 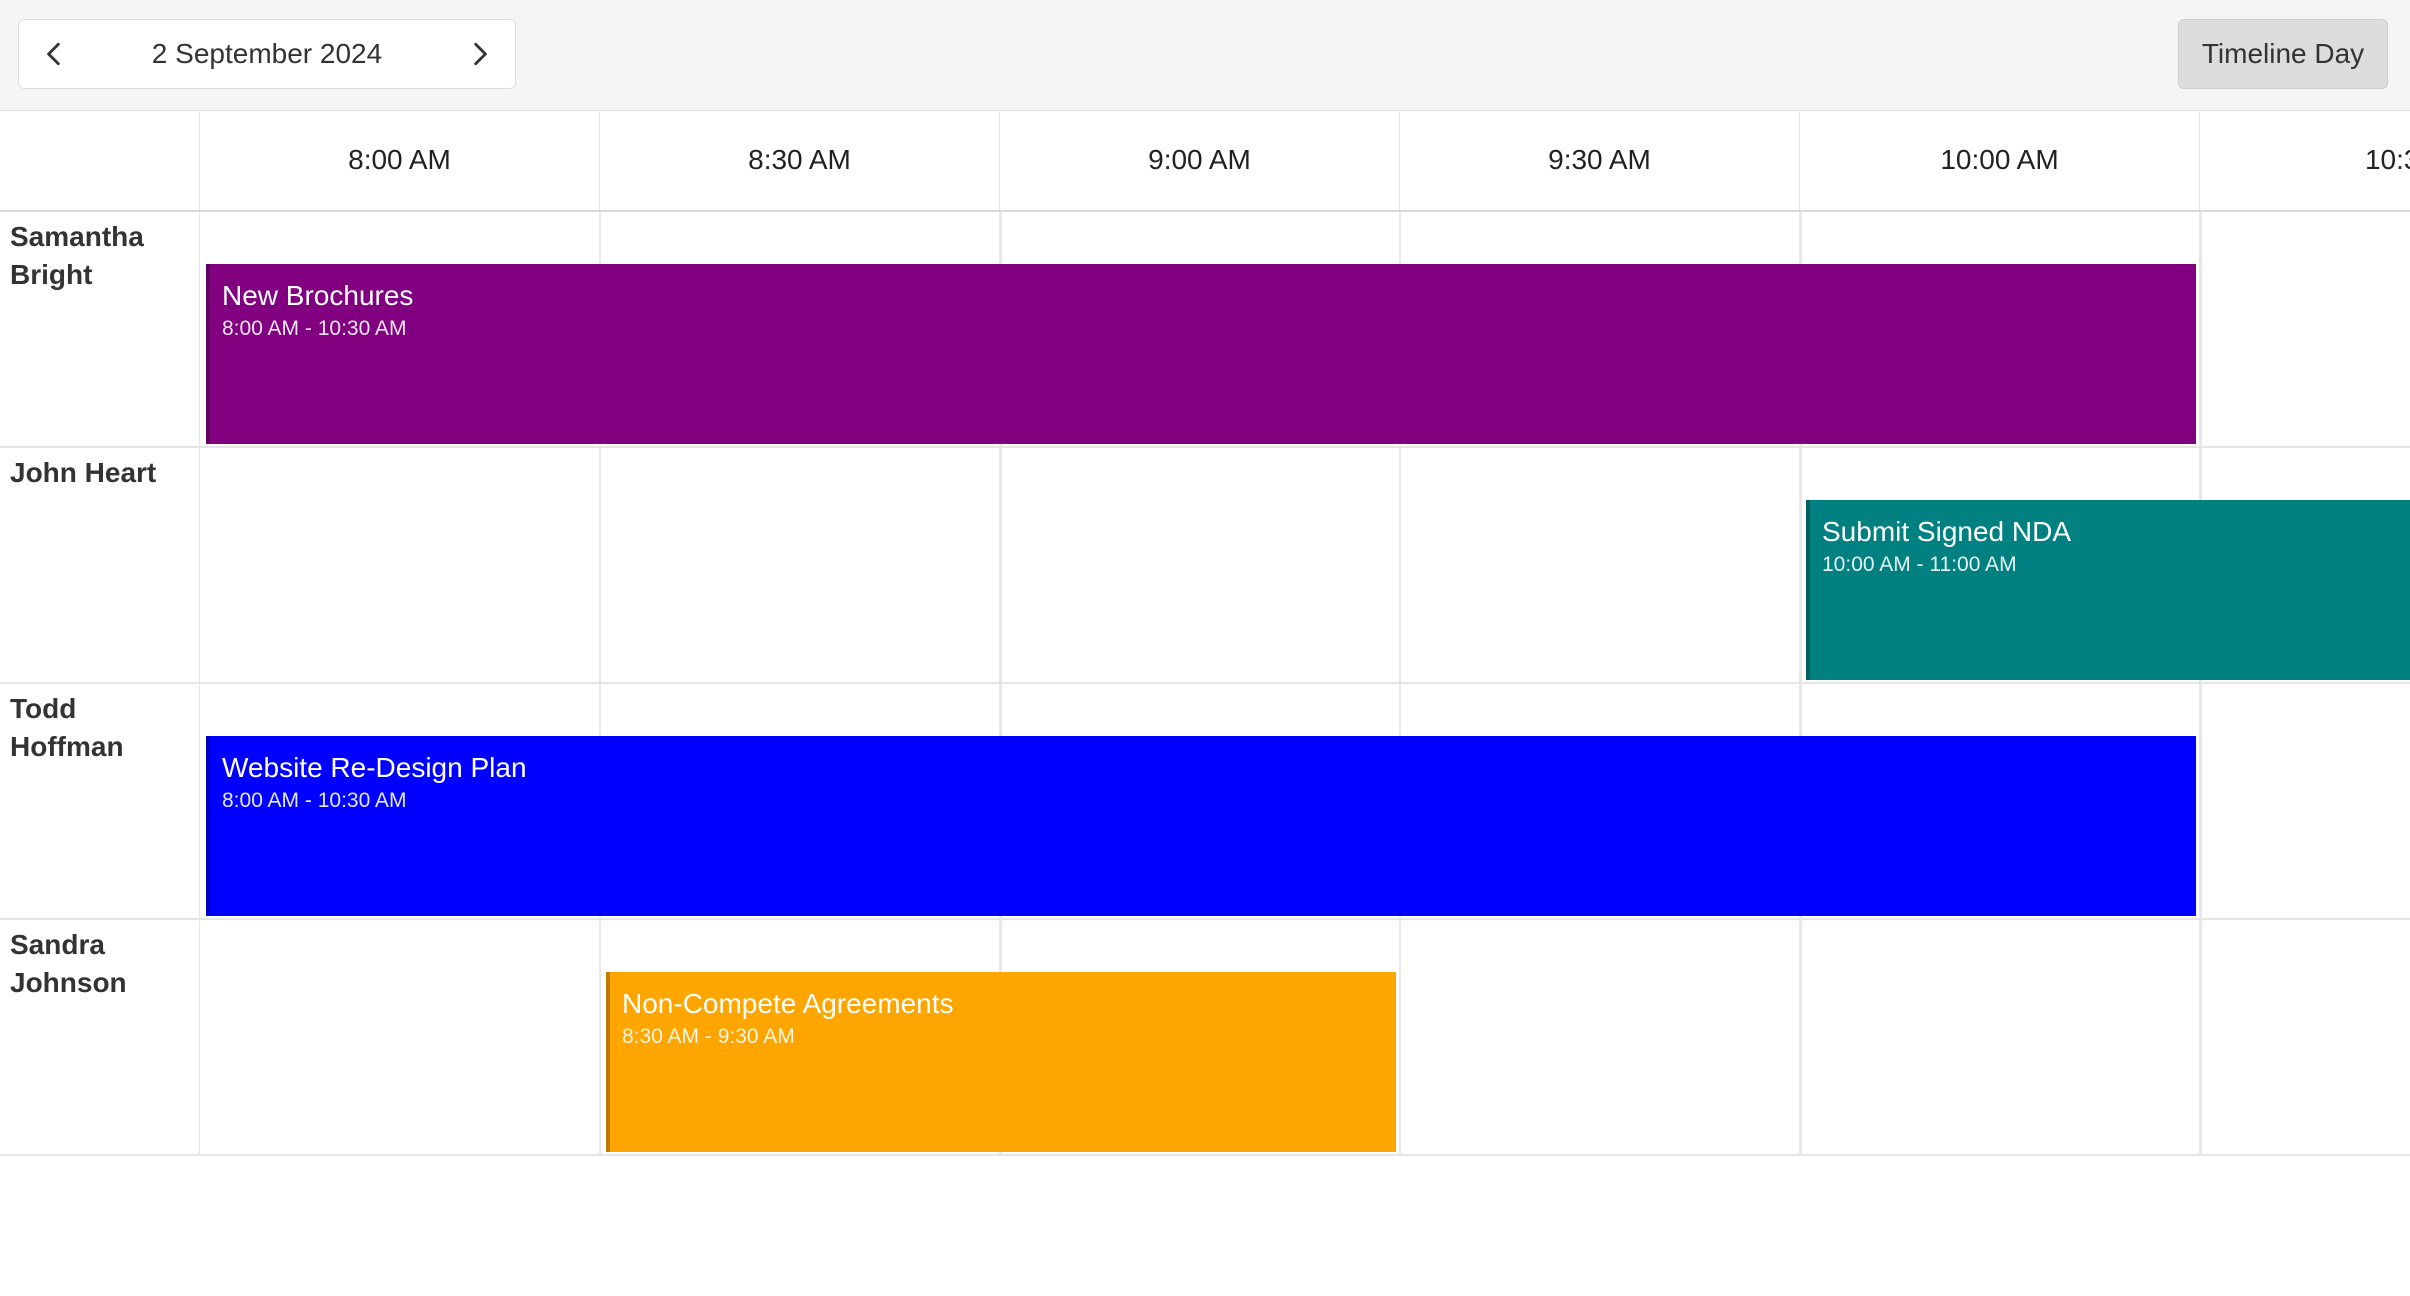 I want to click on appointment-title: Non-Compete Agreements, so click(x=788, y=1003).